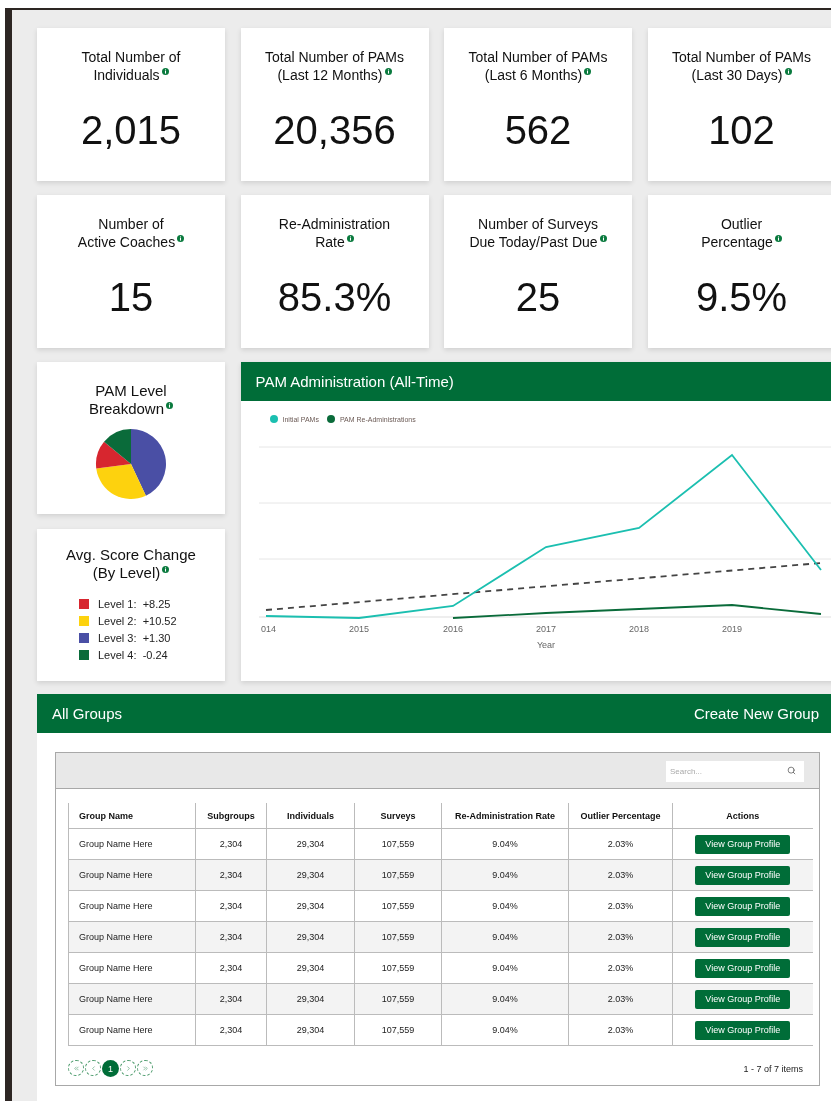 The width and height of the screenshot is (831, 1101). Describe the element at coordinates (505, 816) in the screenshot. I see `column-header: Re-Administration Rate` at that location.